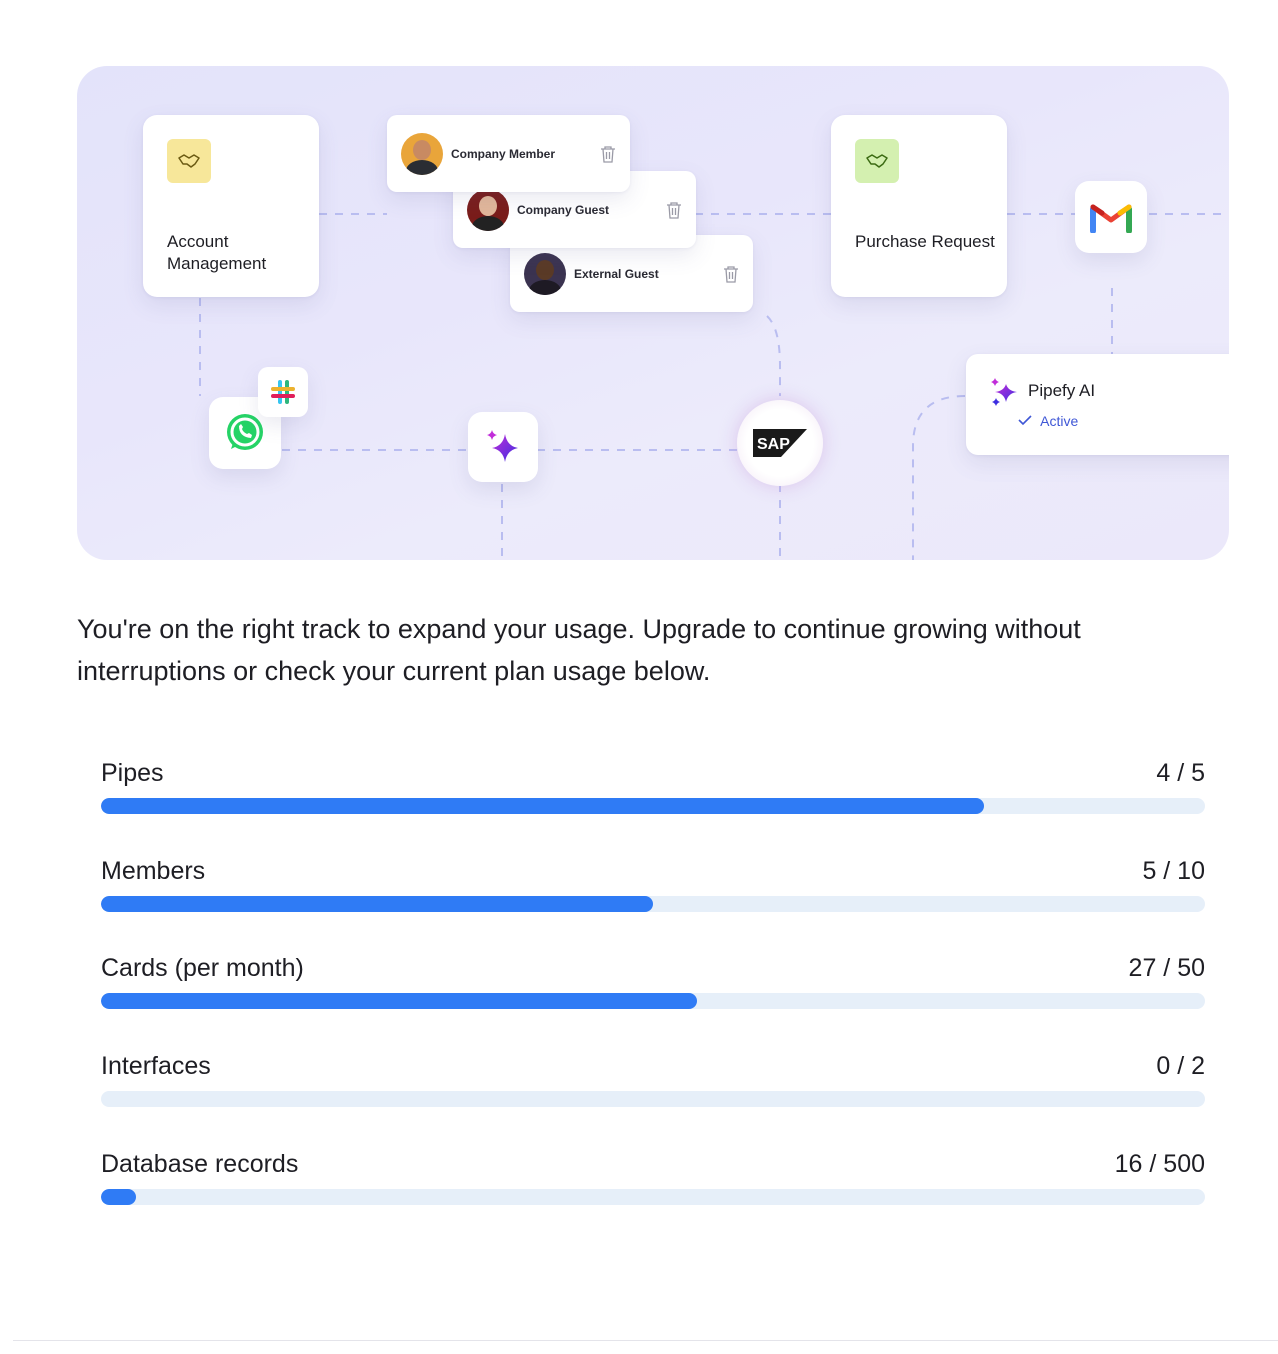 This screenshot has height=1354, width=1278. What do you see at coordinates (1166, 968) in the screenshot?
I see `usage-count: 27 / 50` at bounding box center [1166, 968].